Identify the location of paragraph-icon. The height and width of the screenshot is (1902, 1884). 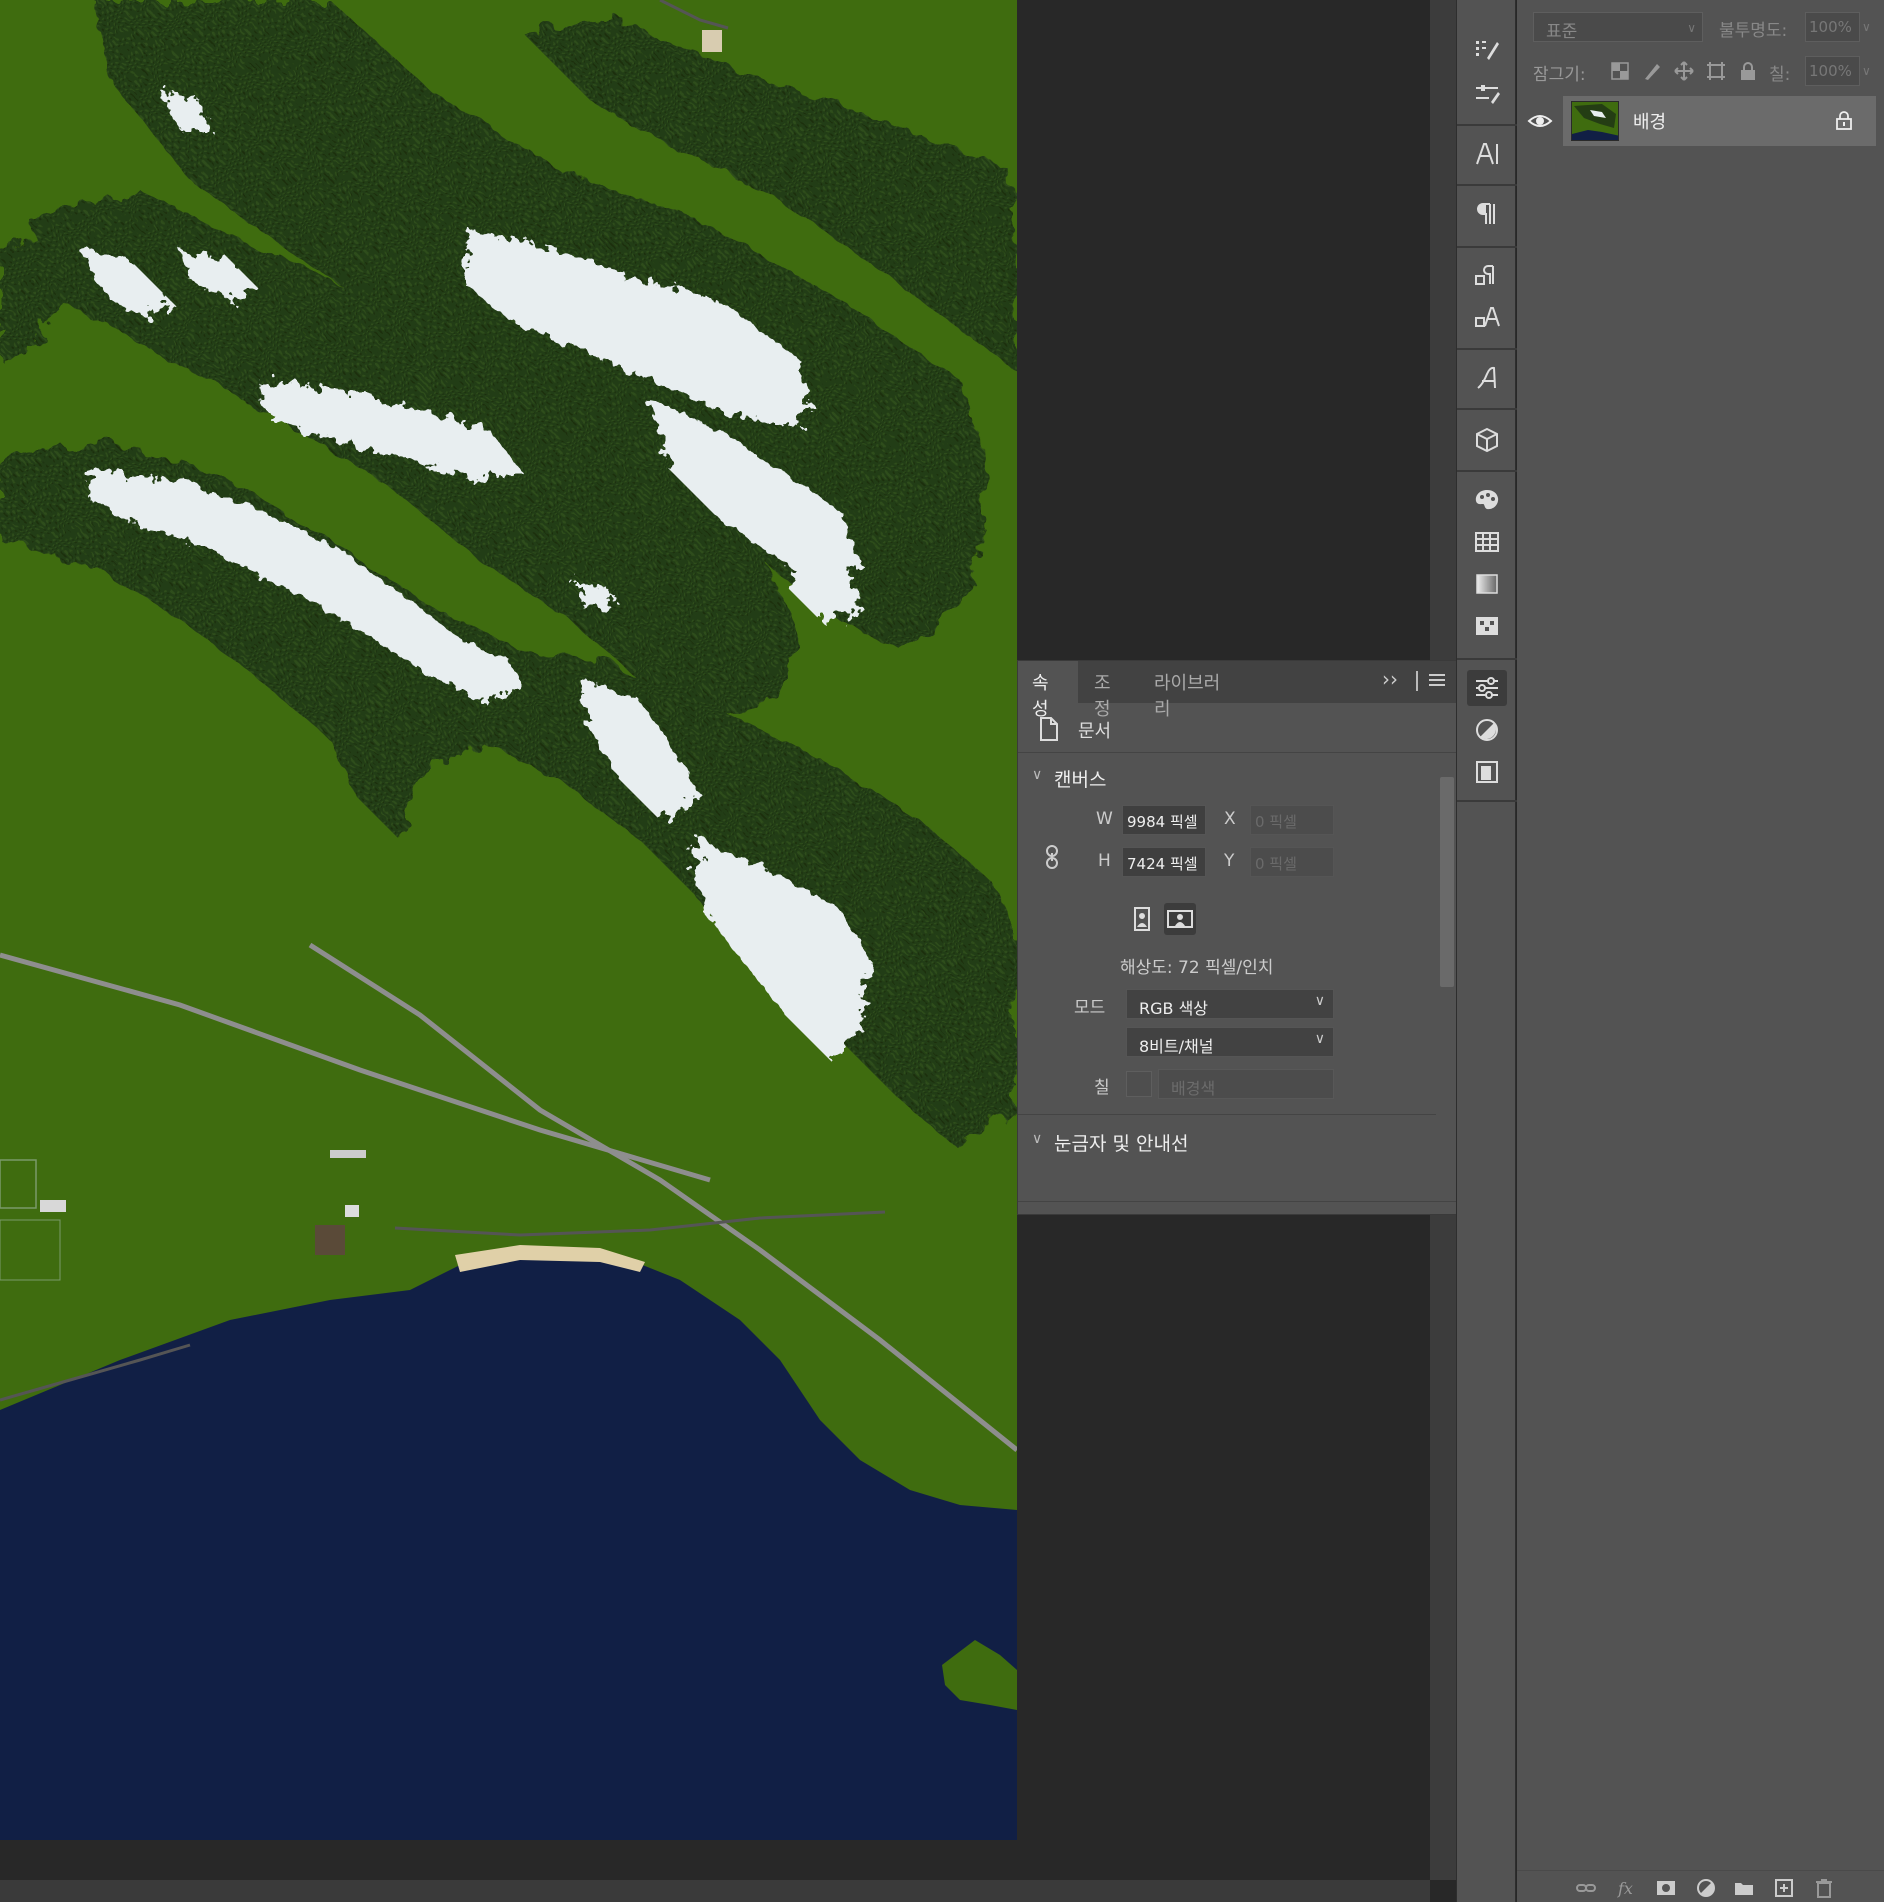
(1486, 213).